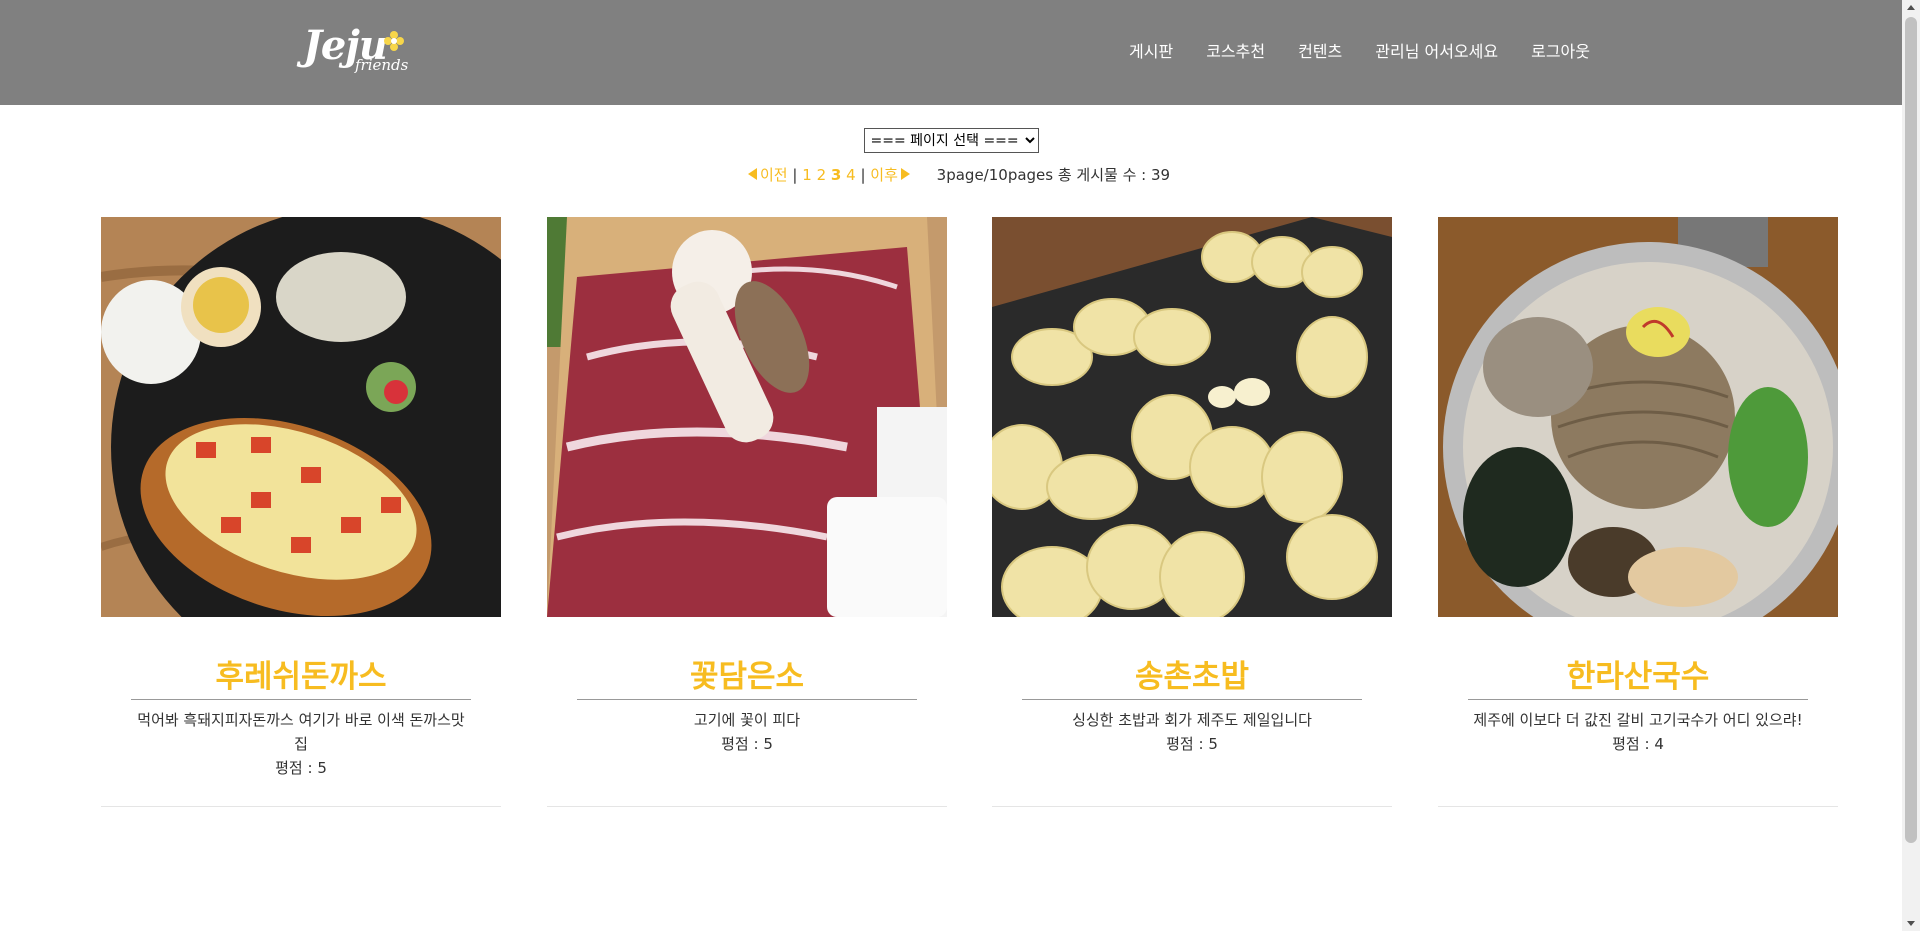 The image size is (1920, 931). Describe the element at coordinates (807, 175) in the screenshot. I see `page-link-1: 1` at that location.